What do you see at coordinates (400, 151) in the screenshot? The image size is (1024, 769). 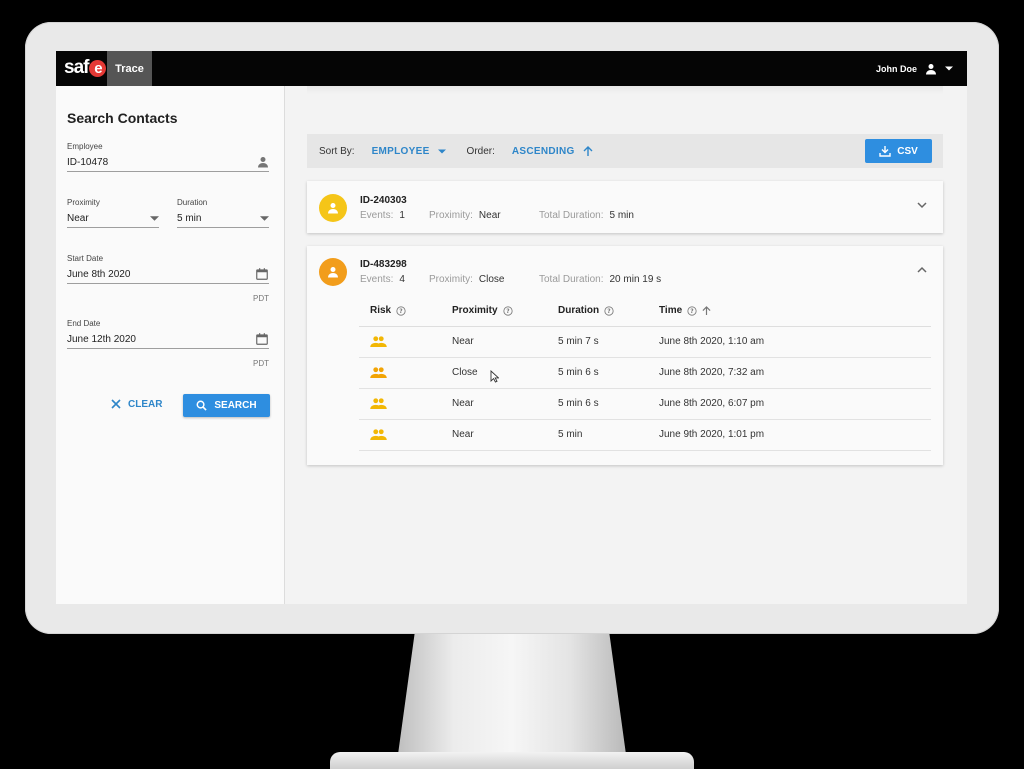 I see `sort-by-value: EMPLOYEE` at bounding box center [400, 151].